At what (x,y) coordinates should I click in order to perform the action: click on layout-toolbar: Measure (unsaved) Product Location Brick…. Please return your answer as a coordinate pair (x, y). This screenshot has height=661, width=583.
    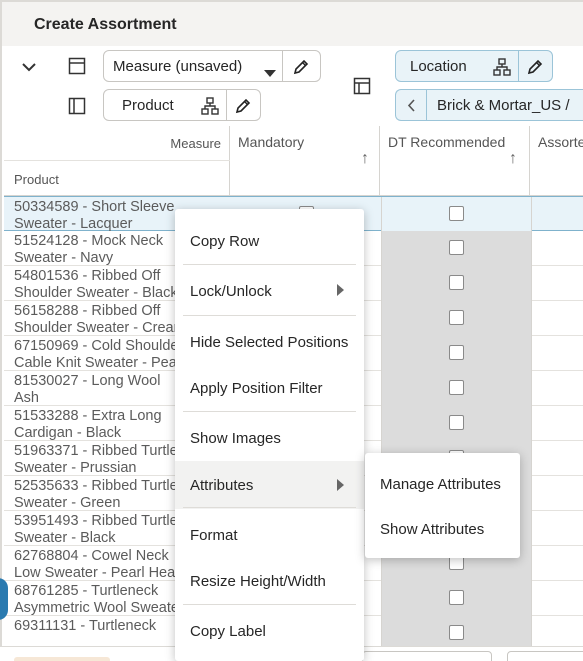
    Looking at the image, I should click on (291, 86).